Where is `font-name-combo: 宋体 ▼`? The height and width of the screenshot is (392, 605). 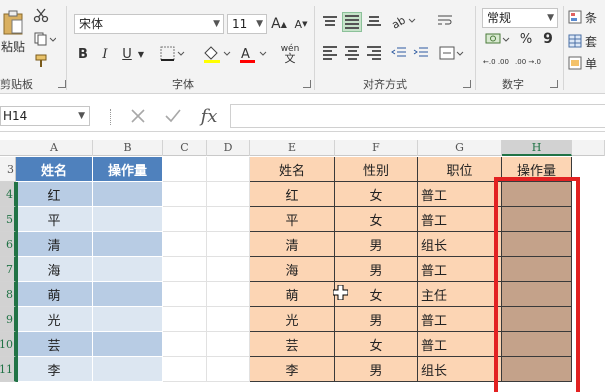
font-name-combo: 宋体 ▼ is located at coordinates (149, 24).